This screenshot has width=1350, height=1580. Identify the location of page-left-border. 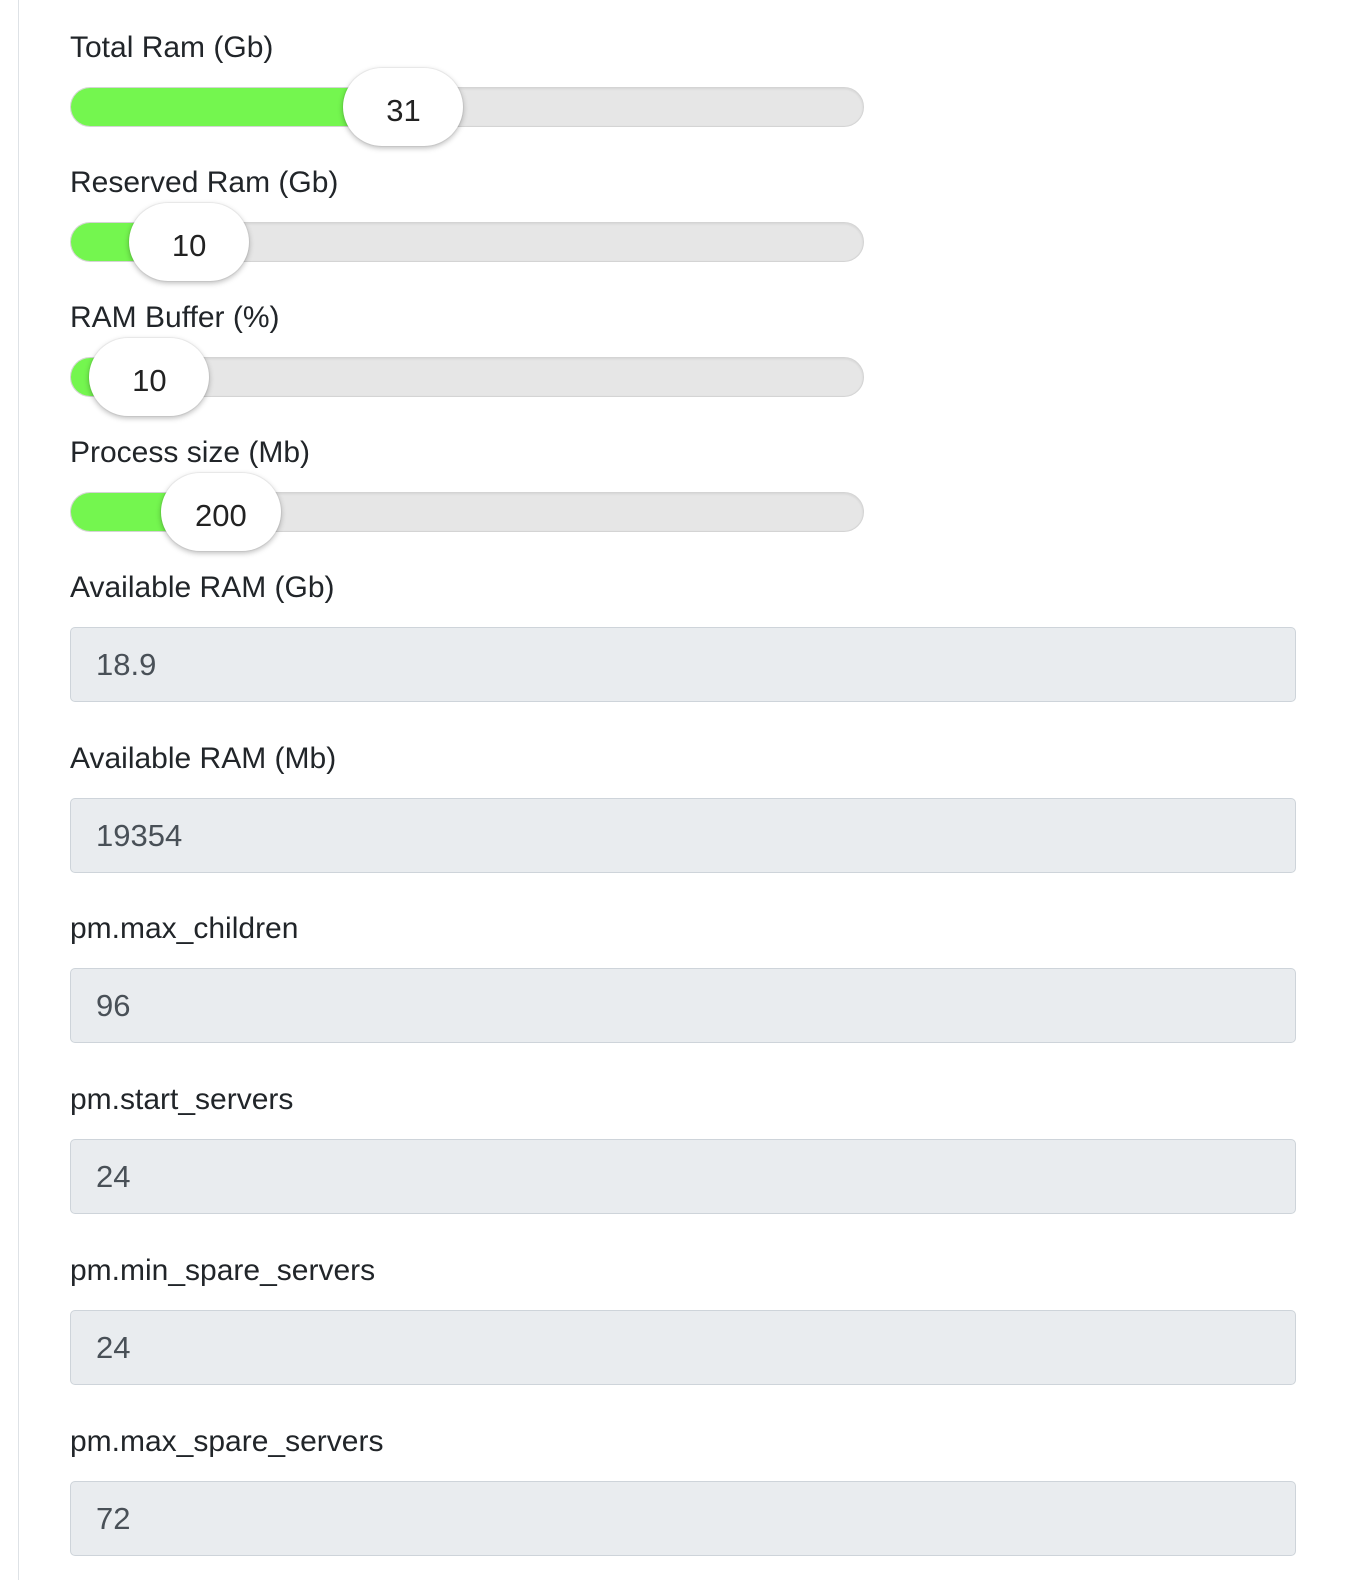
(9, 790).